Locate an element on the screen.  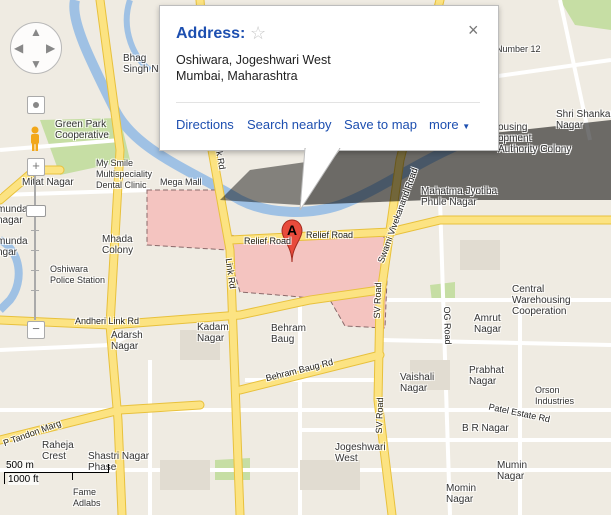
street-view-pegman is located at coordinates (35, 139).